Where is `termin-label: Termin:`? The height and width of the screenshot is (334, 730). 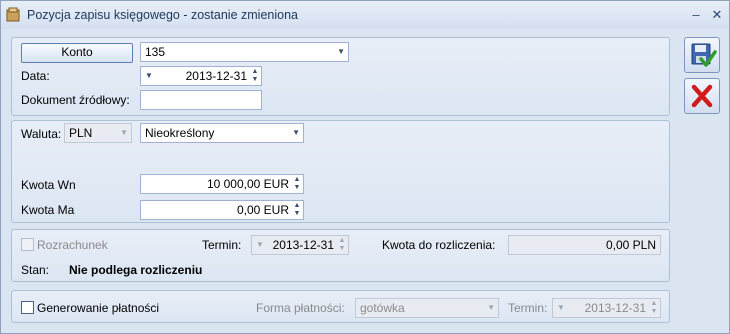 termin-label: Termin: is located at coordinates (222, 245).